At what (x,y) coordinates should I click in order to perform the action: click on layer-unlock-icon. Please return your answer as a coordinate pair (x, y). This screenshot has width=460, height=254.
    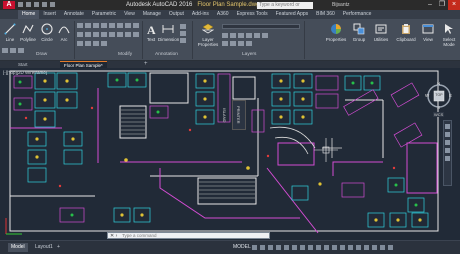
    Looking at the image, I should click on (249, 43).